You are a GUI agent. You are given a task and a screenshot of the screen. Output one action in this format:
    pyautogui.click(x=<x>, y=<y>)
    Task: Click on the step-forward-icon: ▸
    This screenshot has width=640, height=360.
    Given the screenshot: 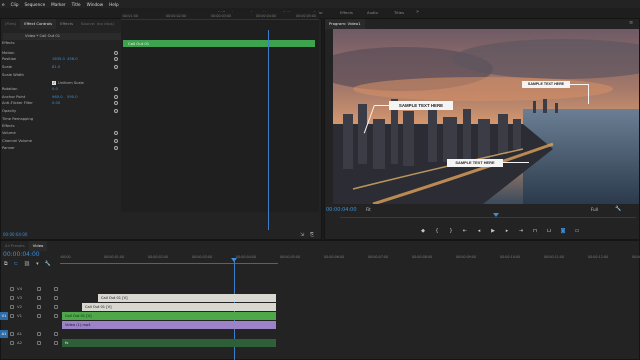 What is the action you would take?
    pyautogui.click(x=507, y=231)
    